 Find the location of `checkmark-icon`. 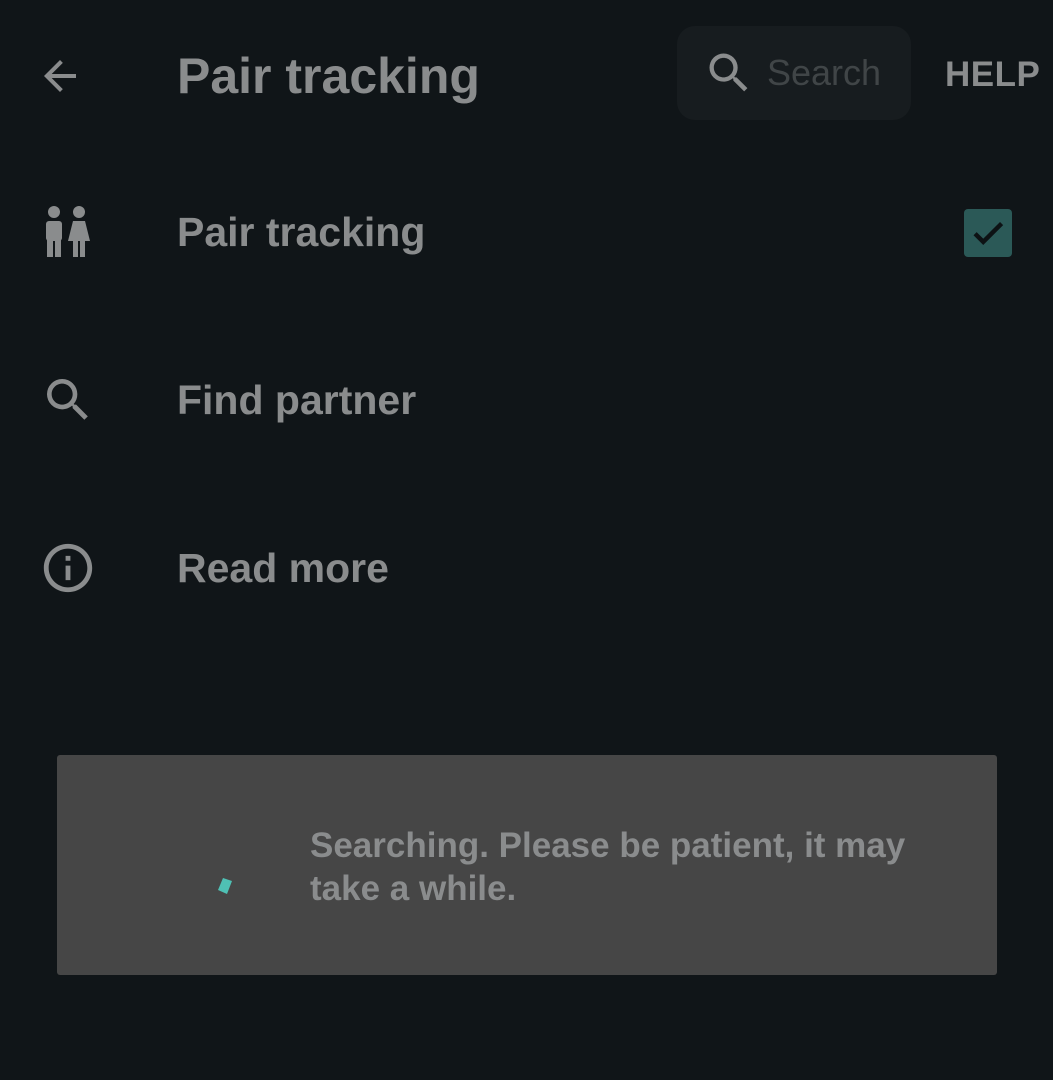

checkmark-icon is located at coordinates (988, 233).